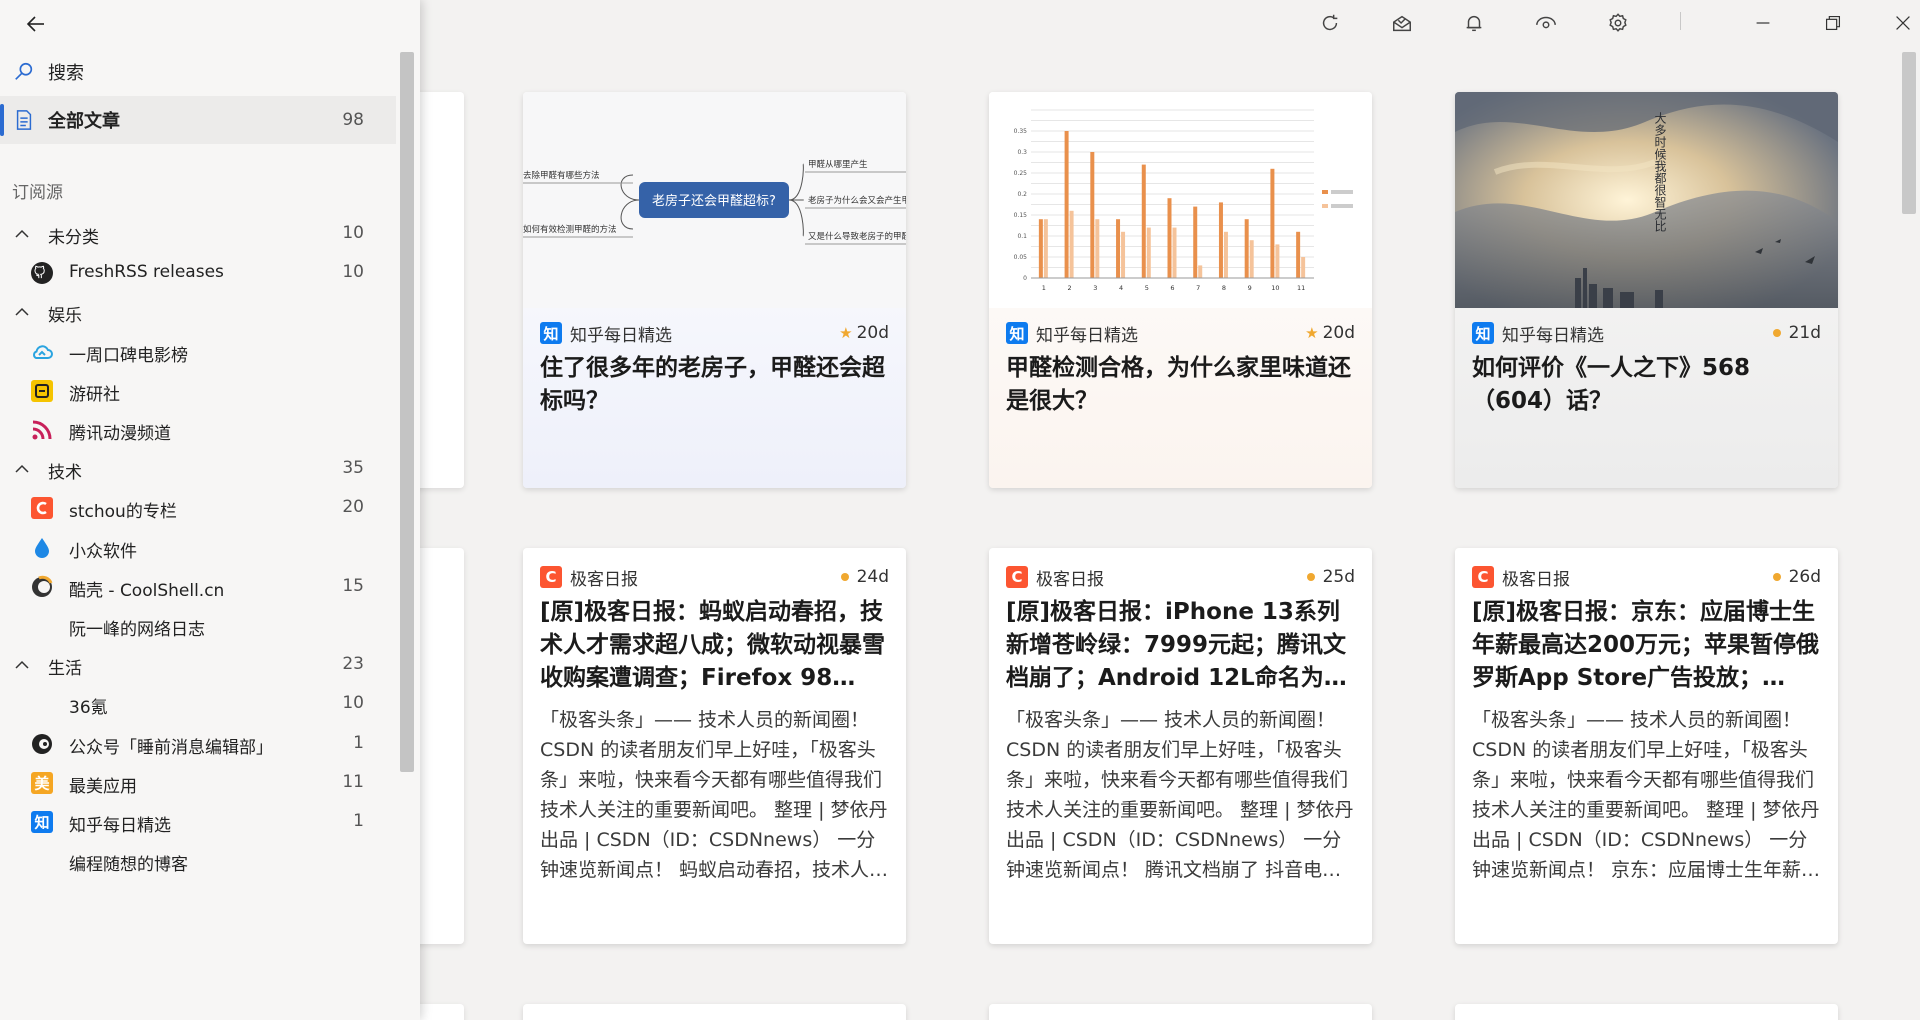 This screenshot has width=1920, height=1020. What do you see at coordinates (42, 352) in the screenshot?
I see `cloud-icon` at bounding box center [42, 352].